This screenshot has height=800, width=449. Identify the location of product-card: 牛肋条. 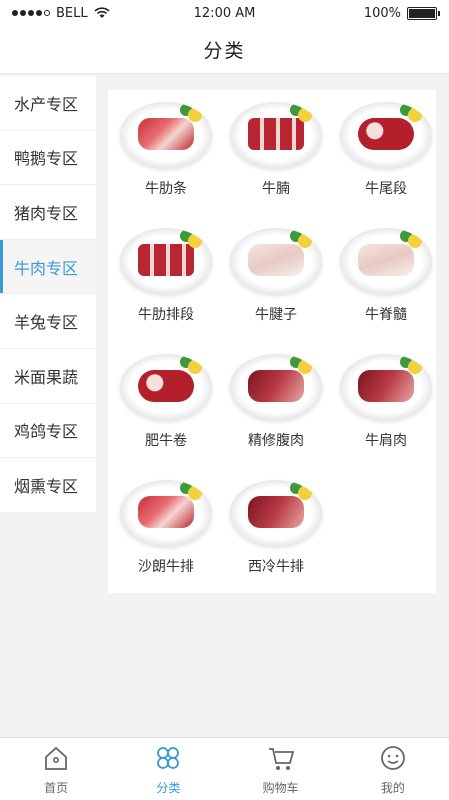
(166, 150).